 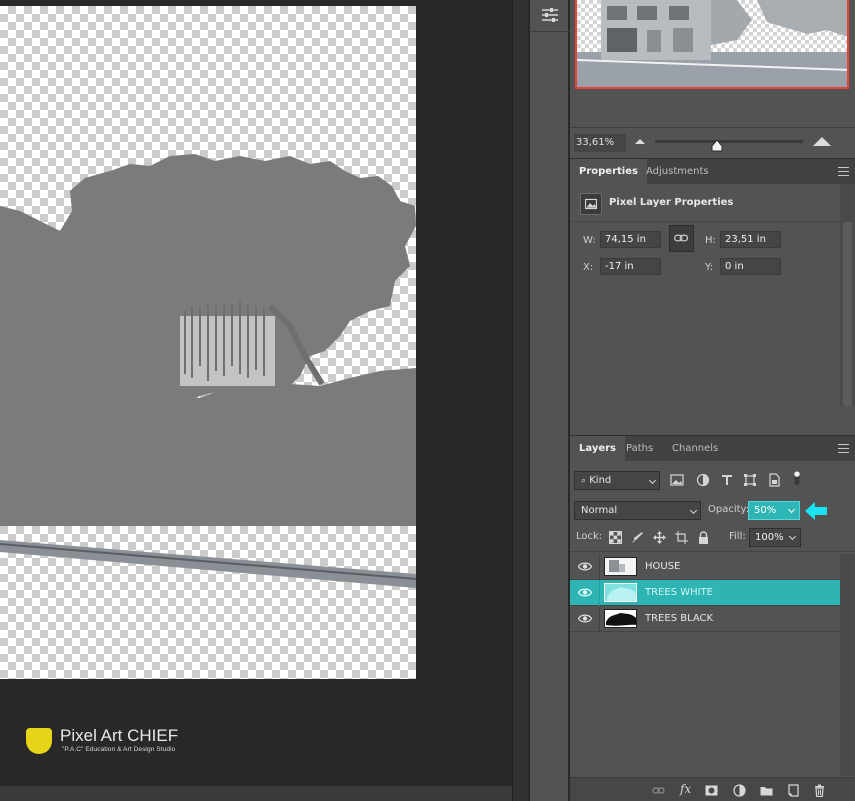 I want to click on layer-filter-kind-select: ⌕ Kind, so click(x=617, y=480).